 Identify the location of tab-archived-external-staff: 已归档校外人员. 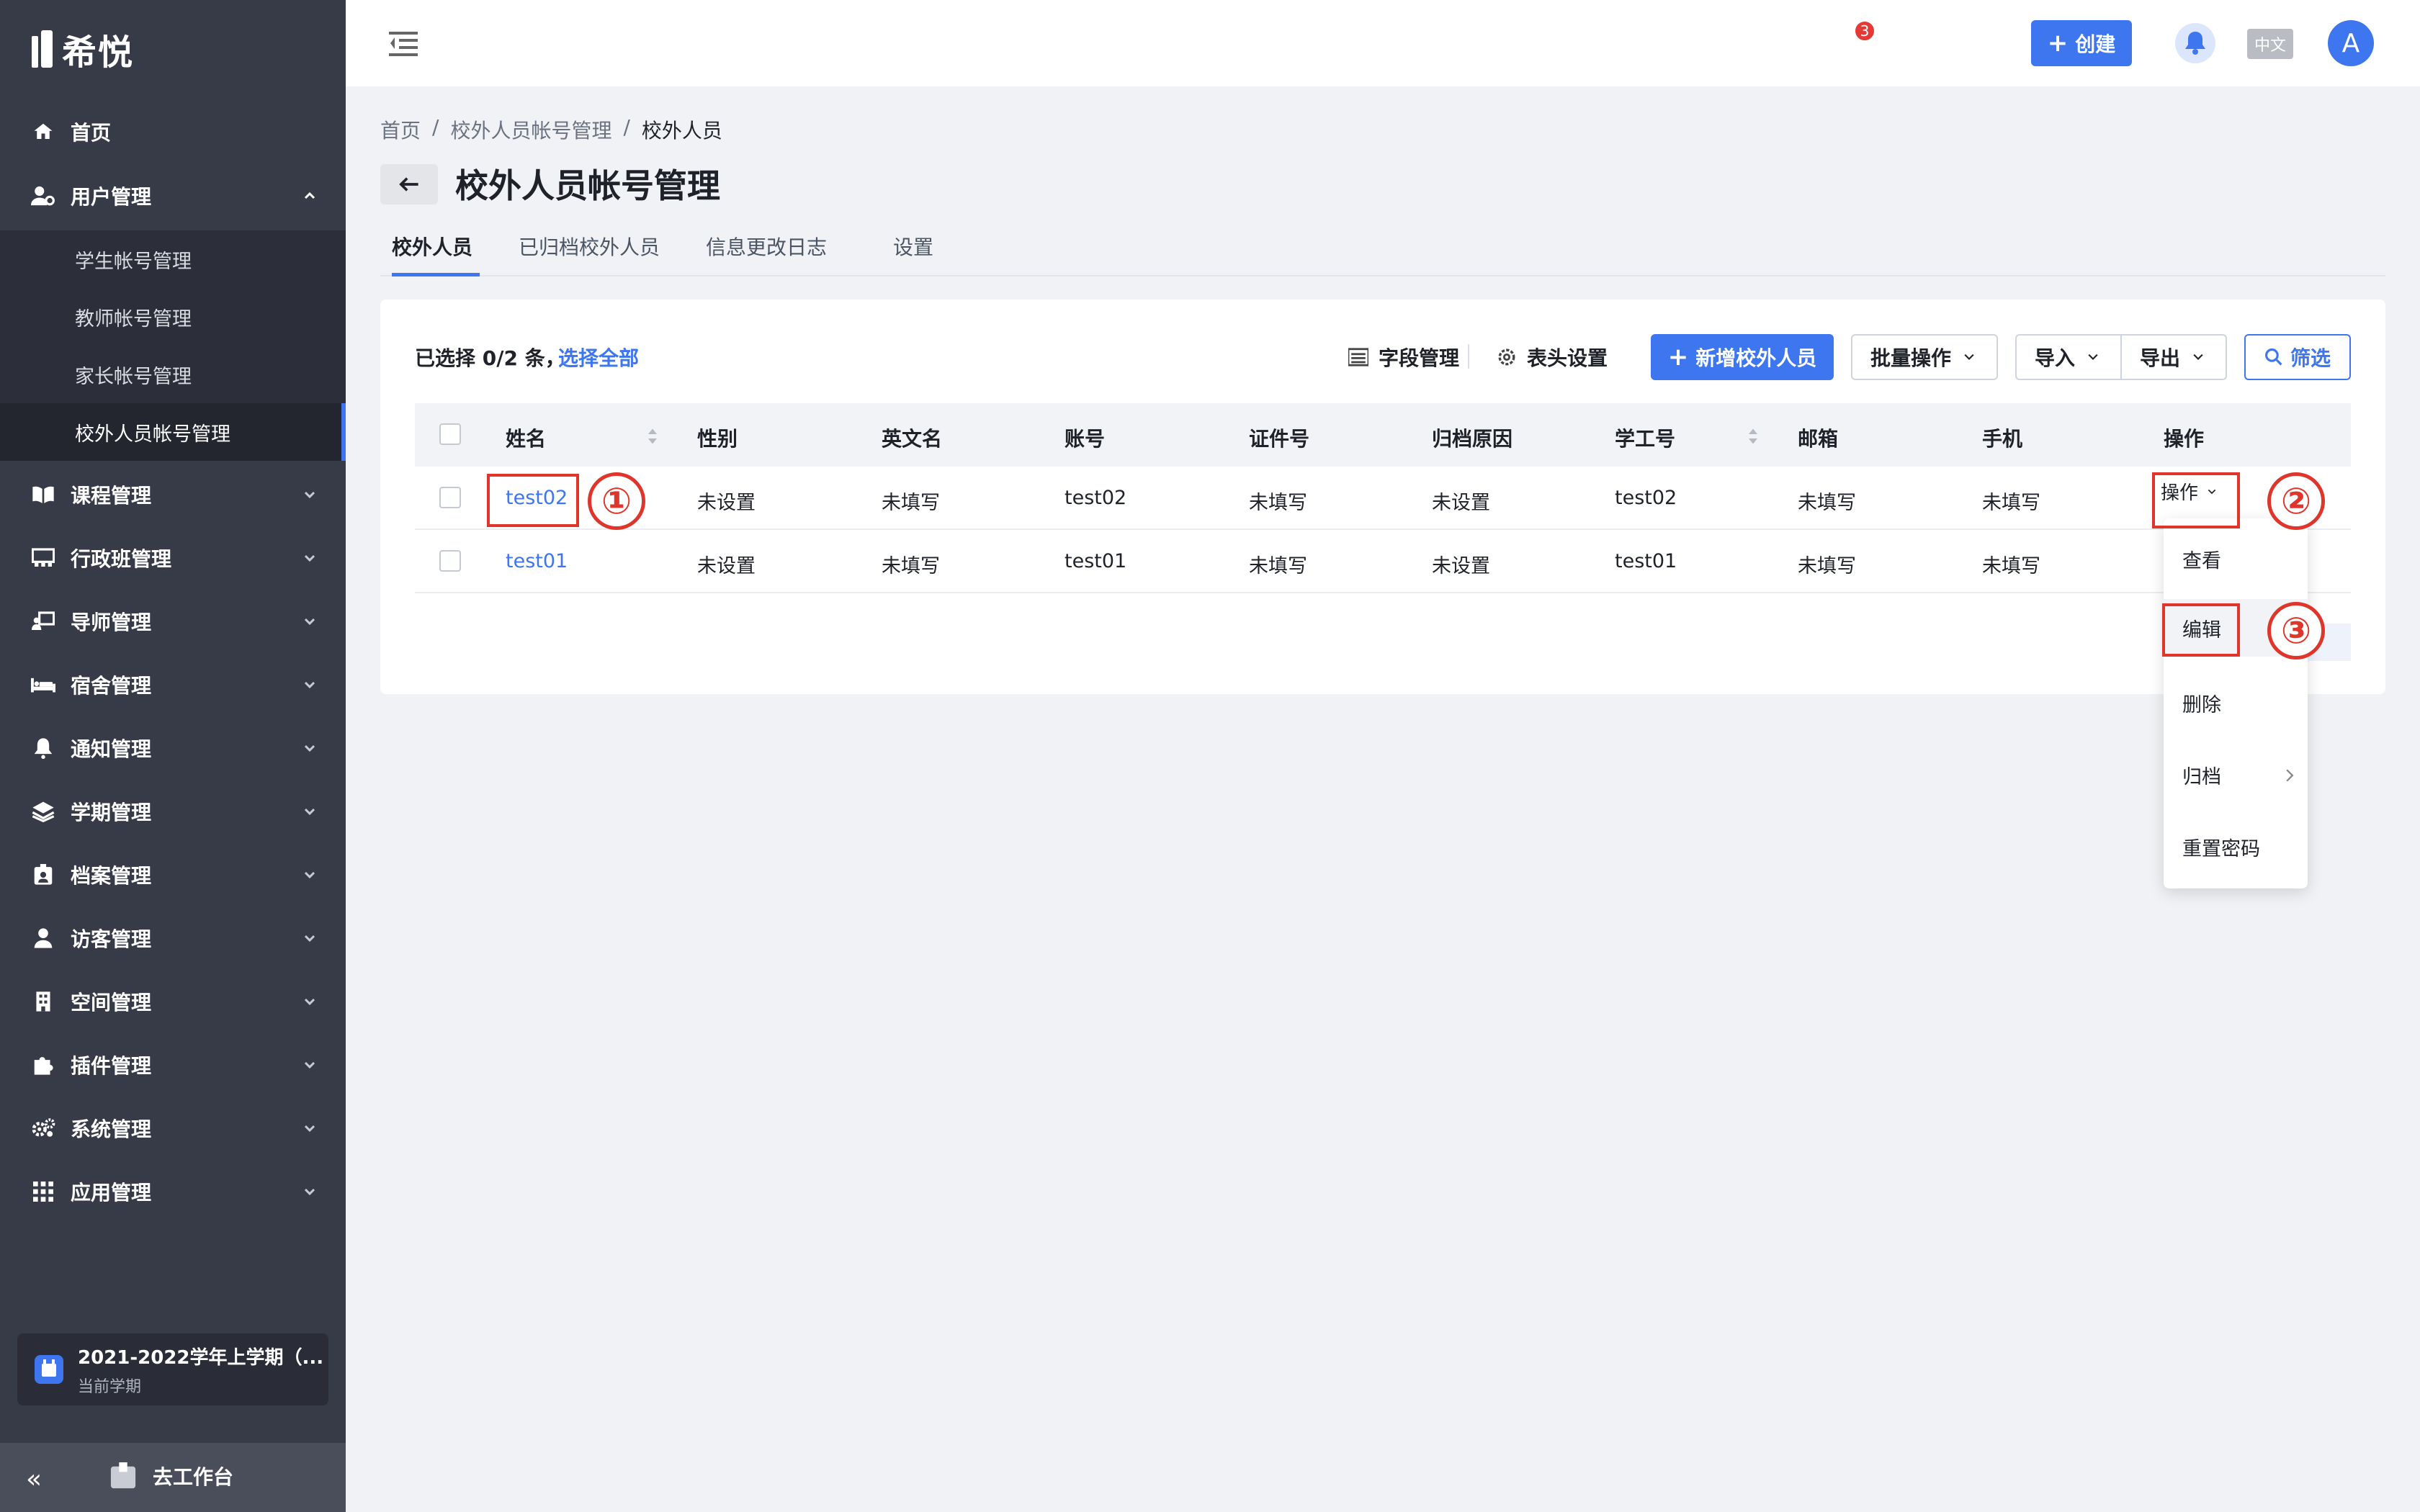
(589, 254).